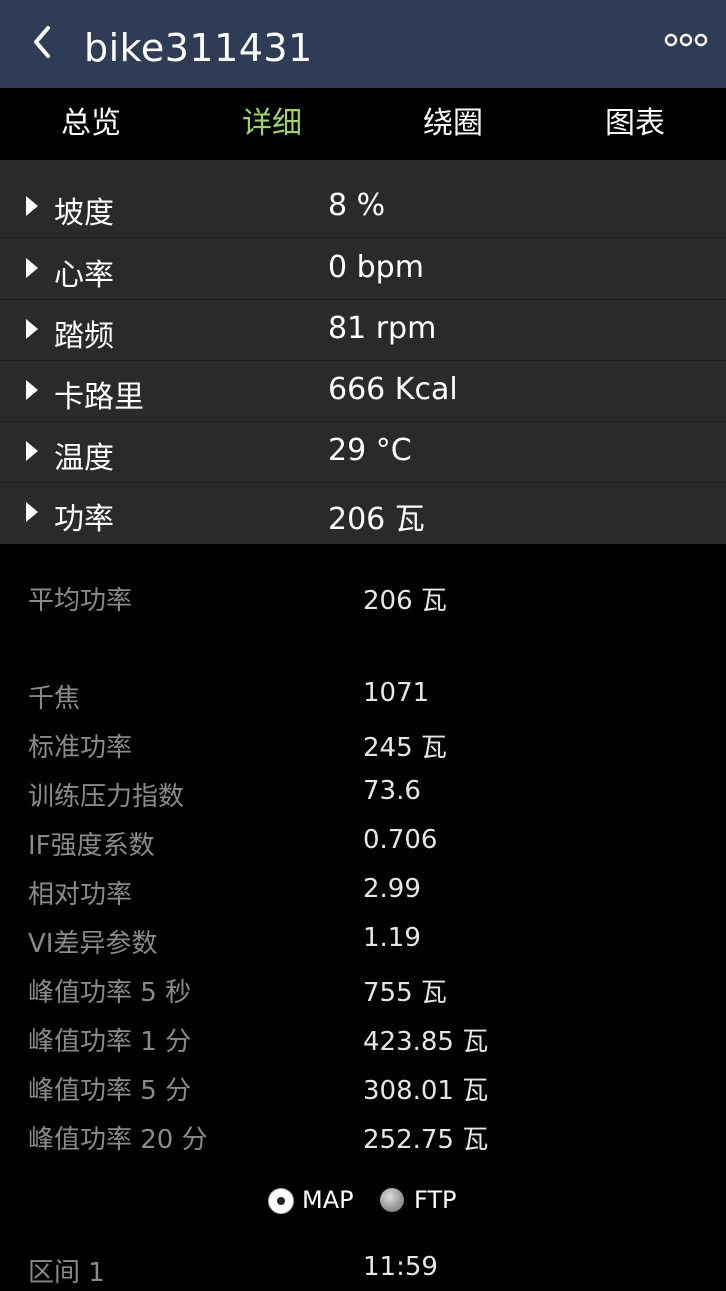 The height and width of the screenshot is (1291, 726). I want to click on detail-label: 峰值功率 5 分, so click(110, 1091).